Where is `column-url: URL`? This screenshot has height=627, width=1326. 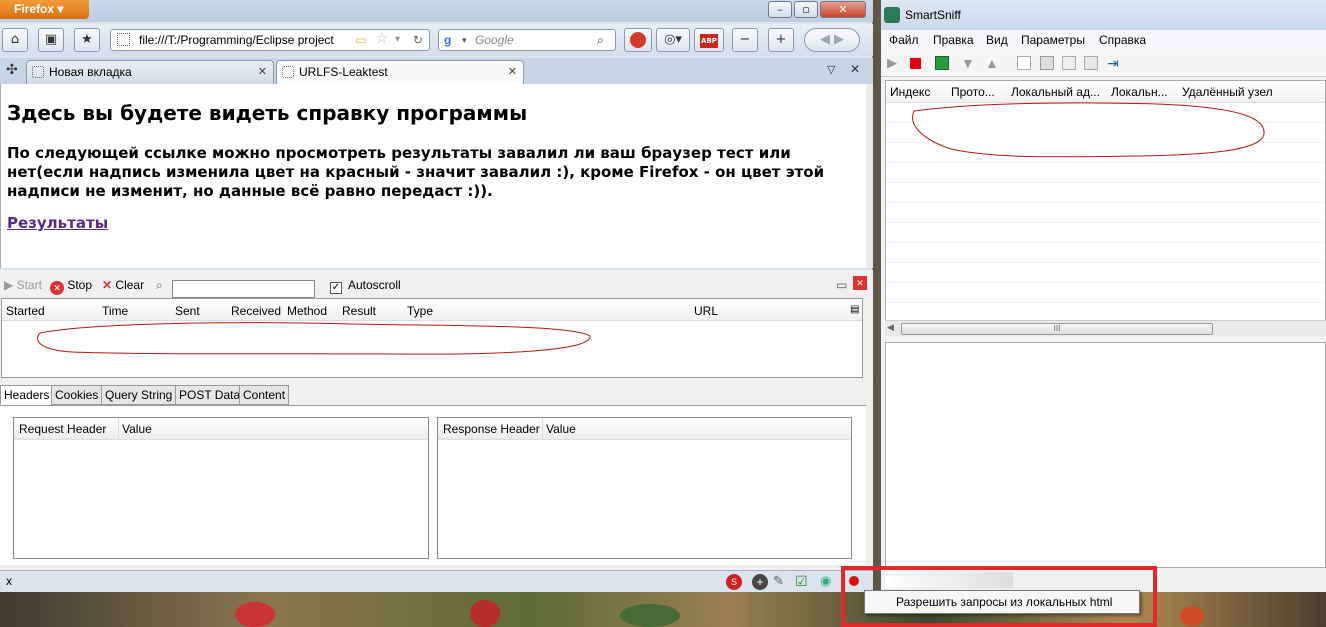 column-url: URL is located at coordinates (706, 311).